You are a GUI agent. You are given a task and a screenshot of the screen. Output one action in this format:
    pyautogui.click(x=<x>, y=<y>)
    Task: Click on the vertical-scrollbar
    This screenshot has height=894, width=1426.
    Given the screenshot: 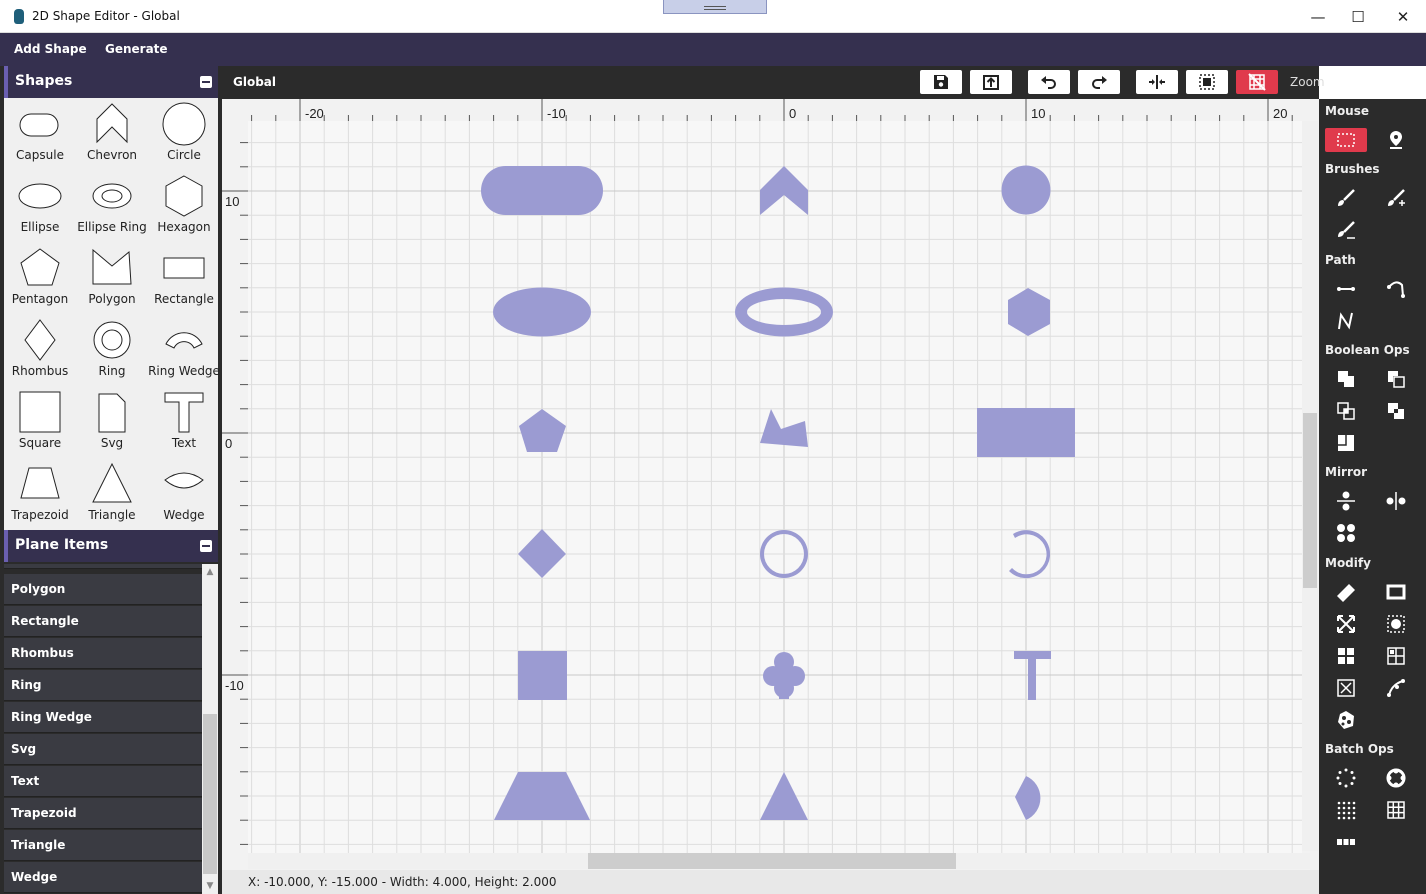 What is the action you would take?
    pyautogui.click(x=1310, y=486)
    